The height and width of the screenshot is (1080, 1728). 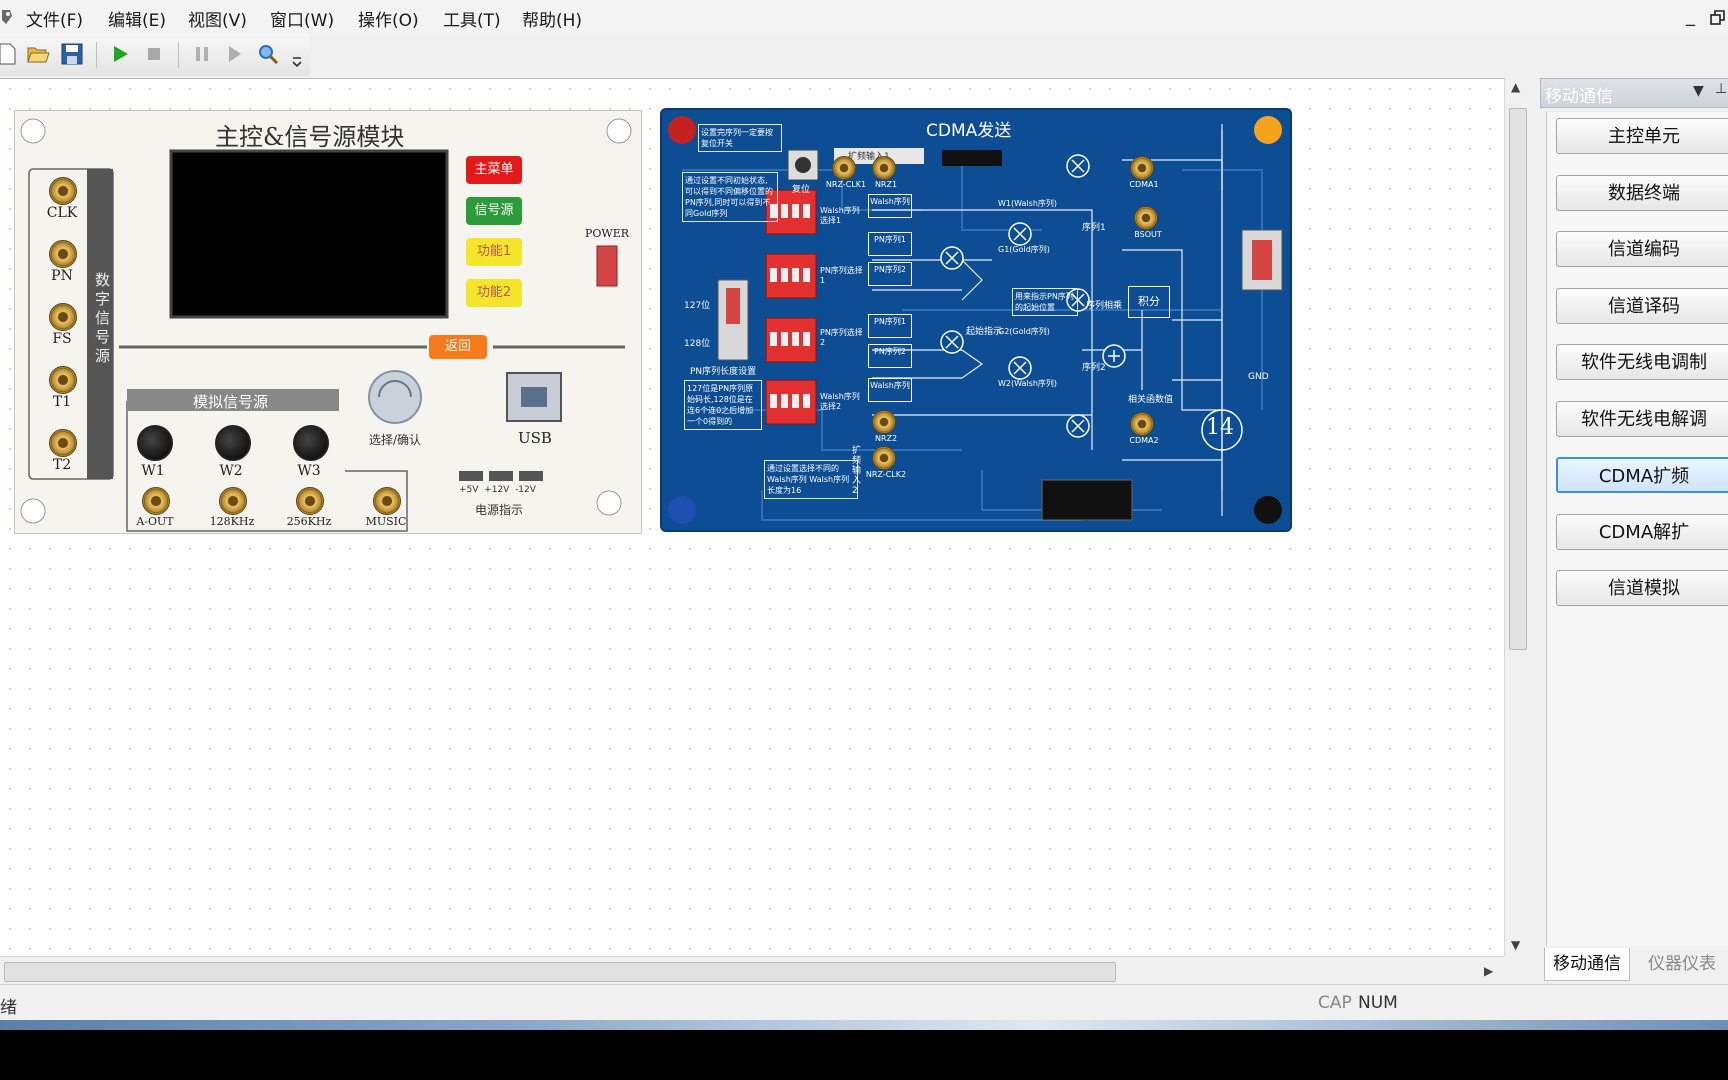 What do you see at coordinates (458, 347) in the screenshot?
I see `back-button: 返回` at bounding box center [458, 347].